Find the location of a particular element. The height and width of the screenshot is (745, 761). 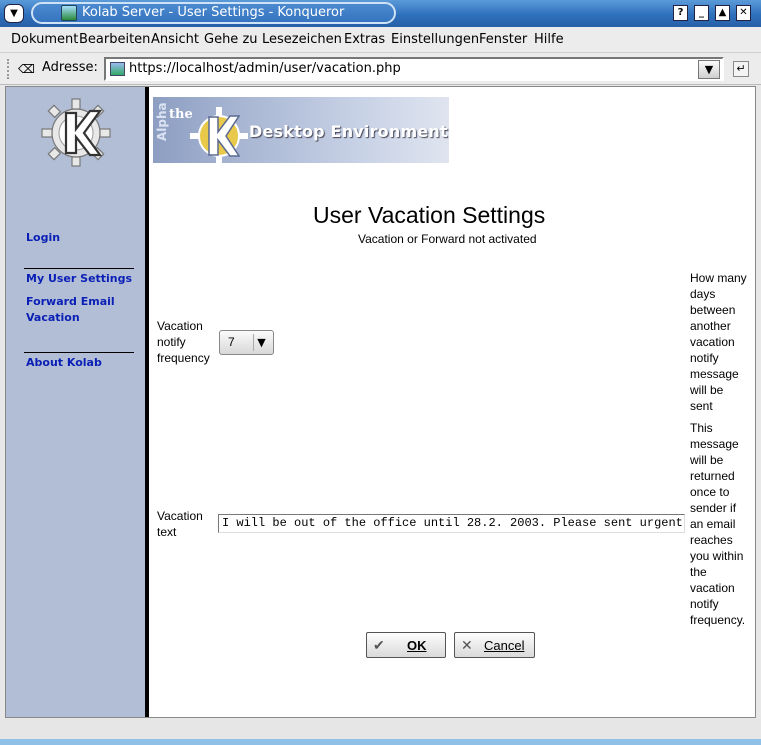

vacation-text-label-line: text is located at coordinates (167, 532).